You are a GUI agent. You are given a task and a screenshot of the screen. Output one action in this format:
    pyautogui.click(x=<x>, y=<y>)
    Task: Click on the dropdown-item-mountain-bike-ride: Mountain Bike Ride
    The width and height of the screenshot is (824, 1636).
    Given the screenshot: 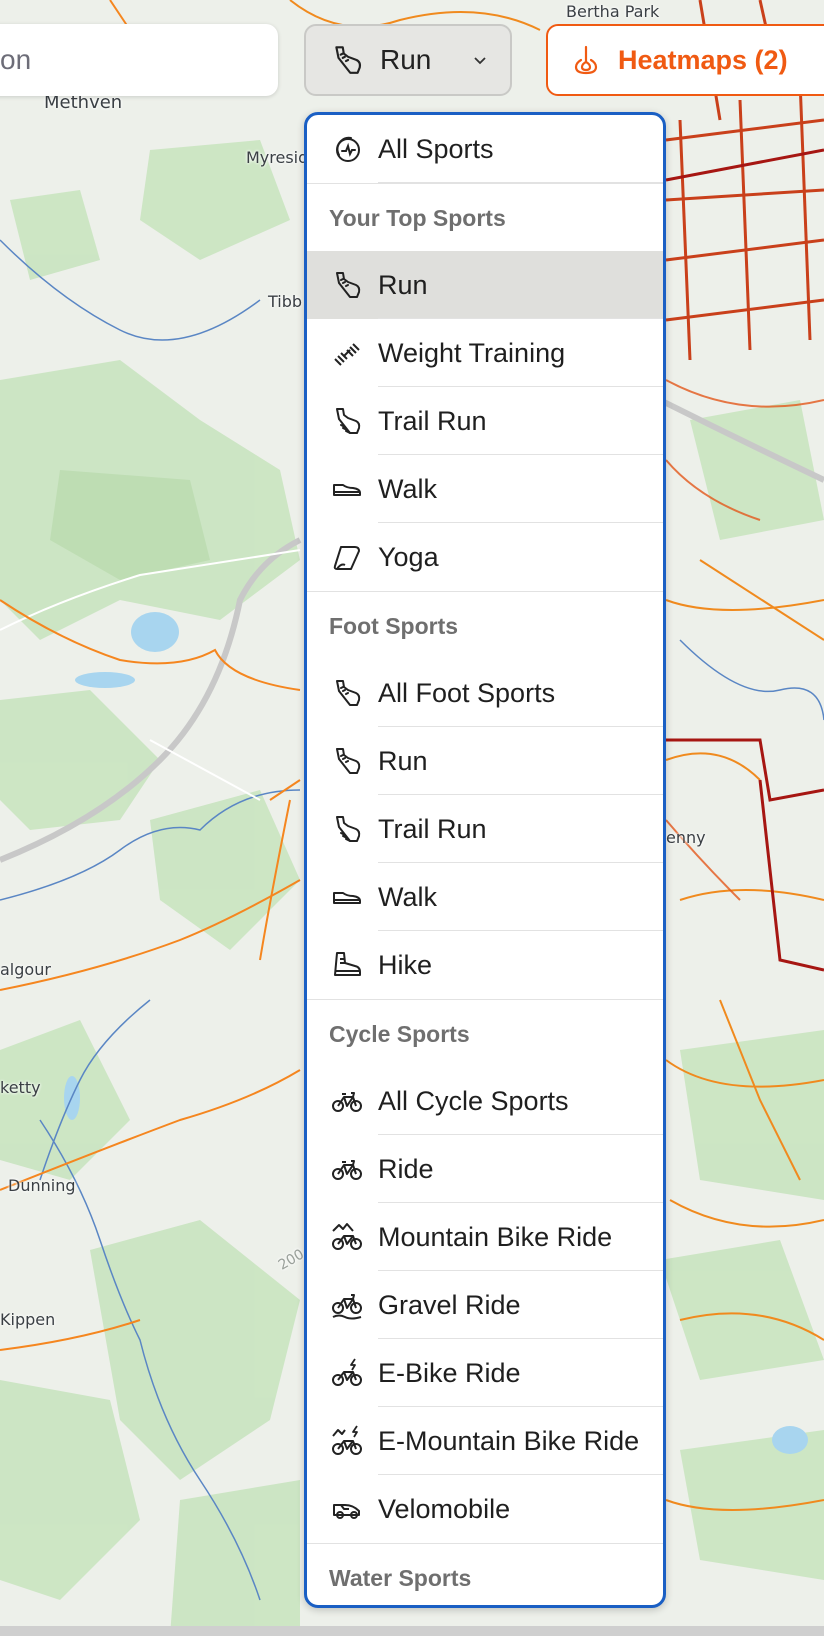 What is the action you would take?
    pyautogui.click(x=485, y=1237)
    